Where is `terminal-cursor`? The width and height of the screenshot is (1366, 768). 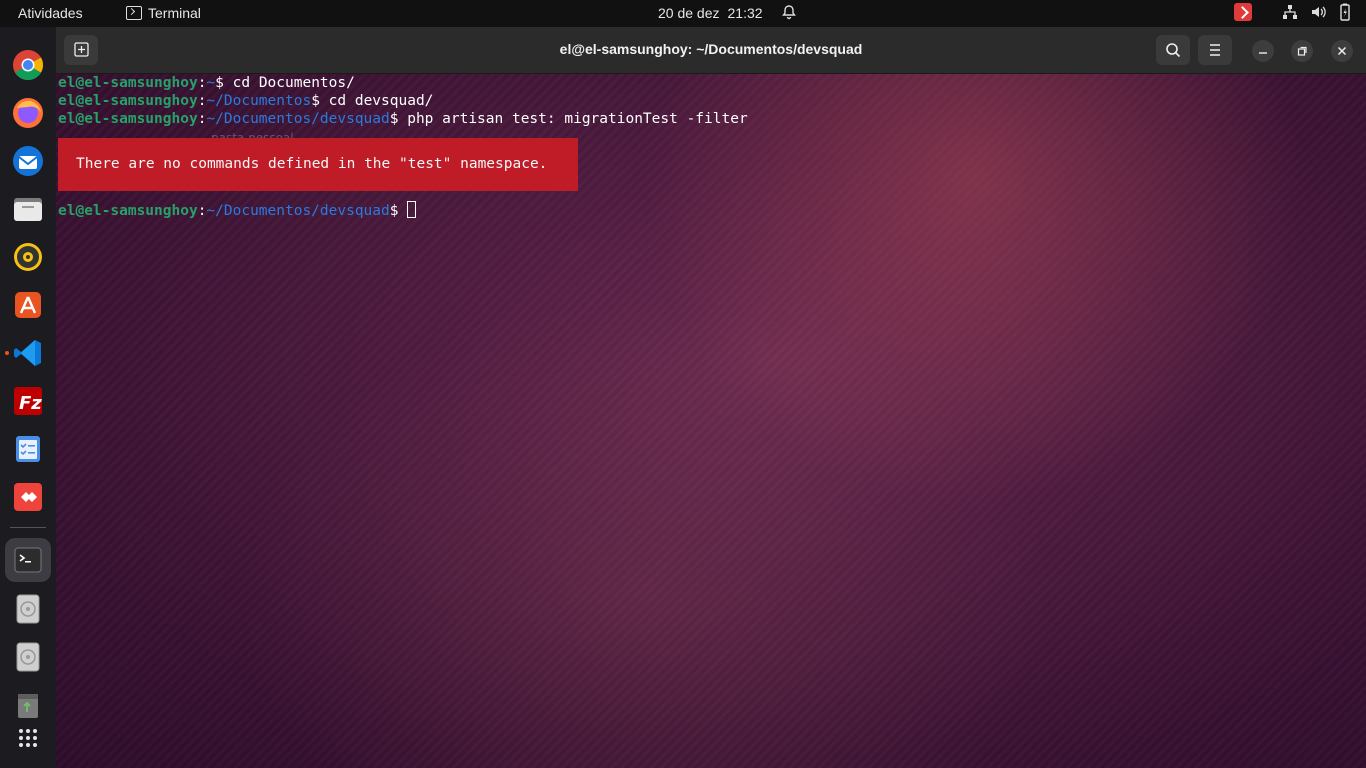
terminal-cursor is located at coordinates (412, 209).